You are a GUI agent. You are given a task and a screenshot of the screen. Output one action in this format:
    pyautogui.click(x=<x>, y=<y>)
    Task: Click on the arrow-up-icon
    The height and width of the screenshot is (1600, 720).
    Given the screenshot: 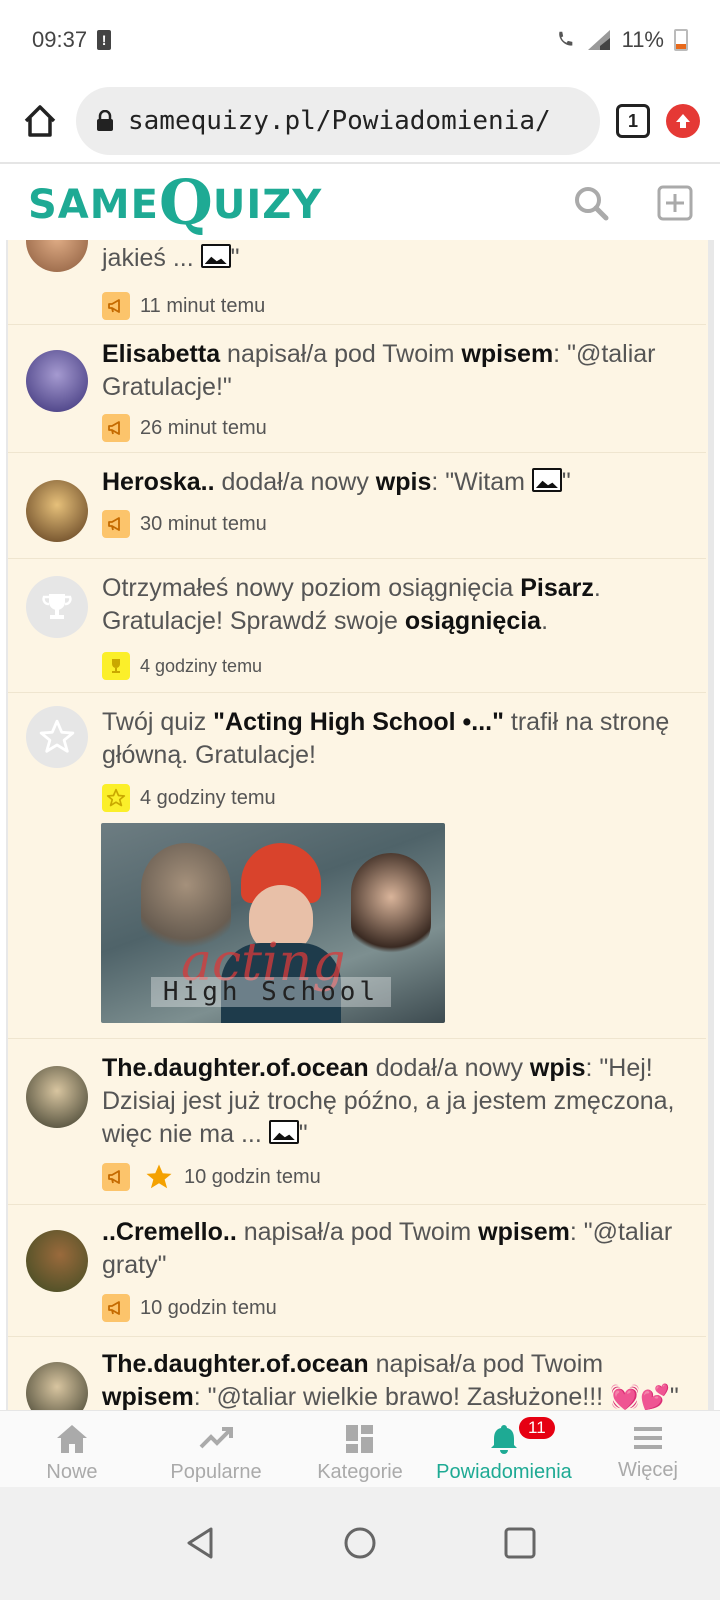 What is the action you would take?
    pyautogui.click(x=683, y=121)
    